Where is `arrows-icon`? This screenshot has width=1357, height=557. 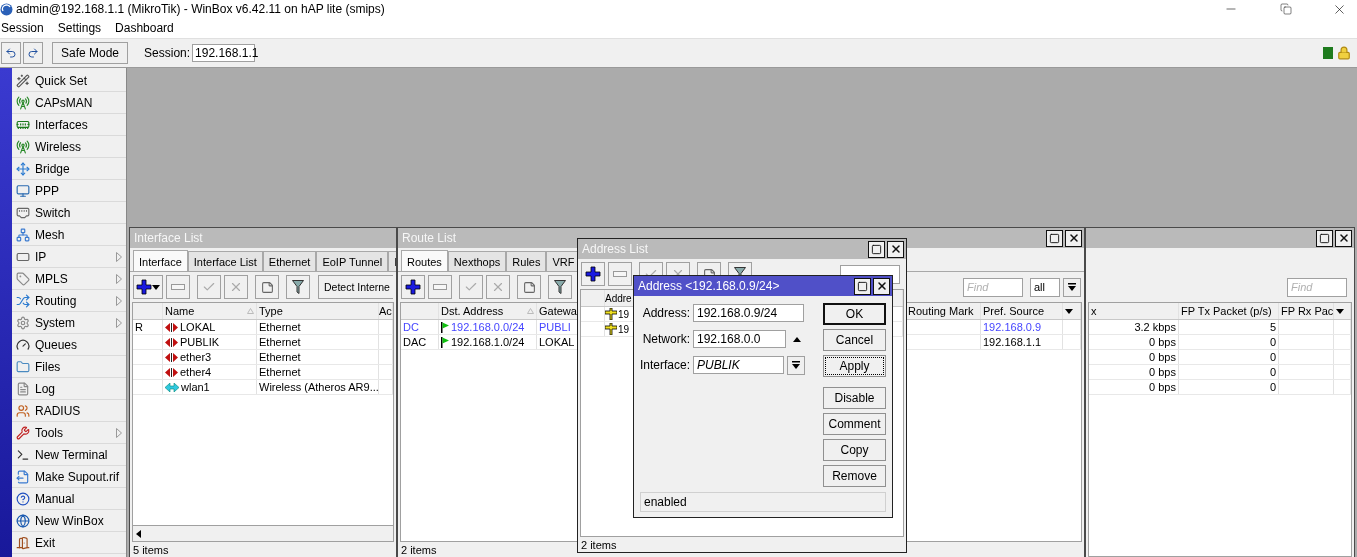 arrows-icon is located at coordinates (171, 372).